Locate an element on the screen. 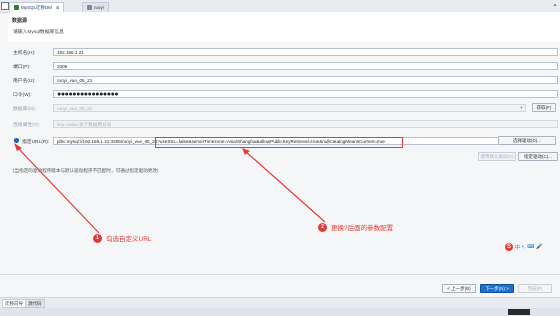  ime-chinese-icon: 中 is located at coordinates (517, 247).